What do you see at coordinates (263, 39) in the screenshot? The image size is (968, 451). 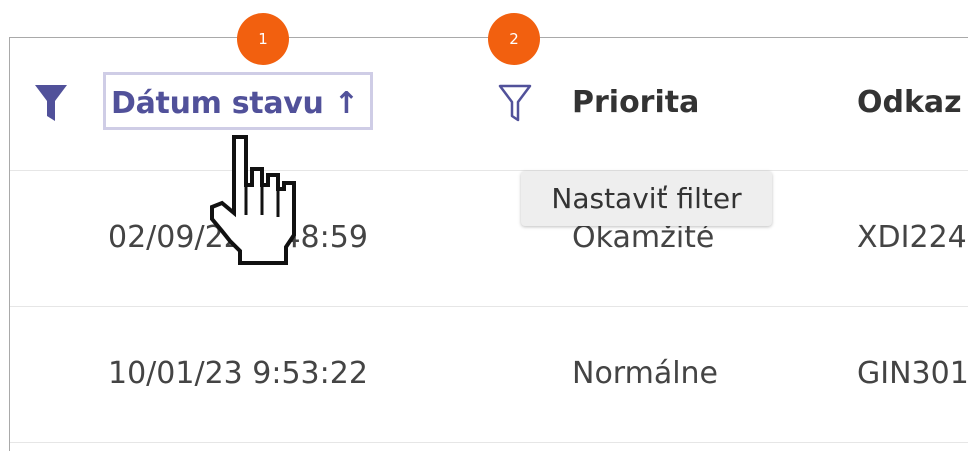 I see `step-badge-1: 1` at bounding box center [263, 39].